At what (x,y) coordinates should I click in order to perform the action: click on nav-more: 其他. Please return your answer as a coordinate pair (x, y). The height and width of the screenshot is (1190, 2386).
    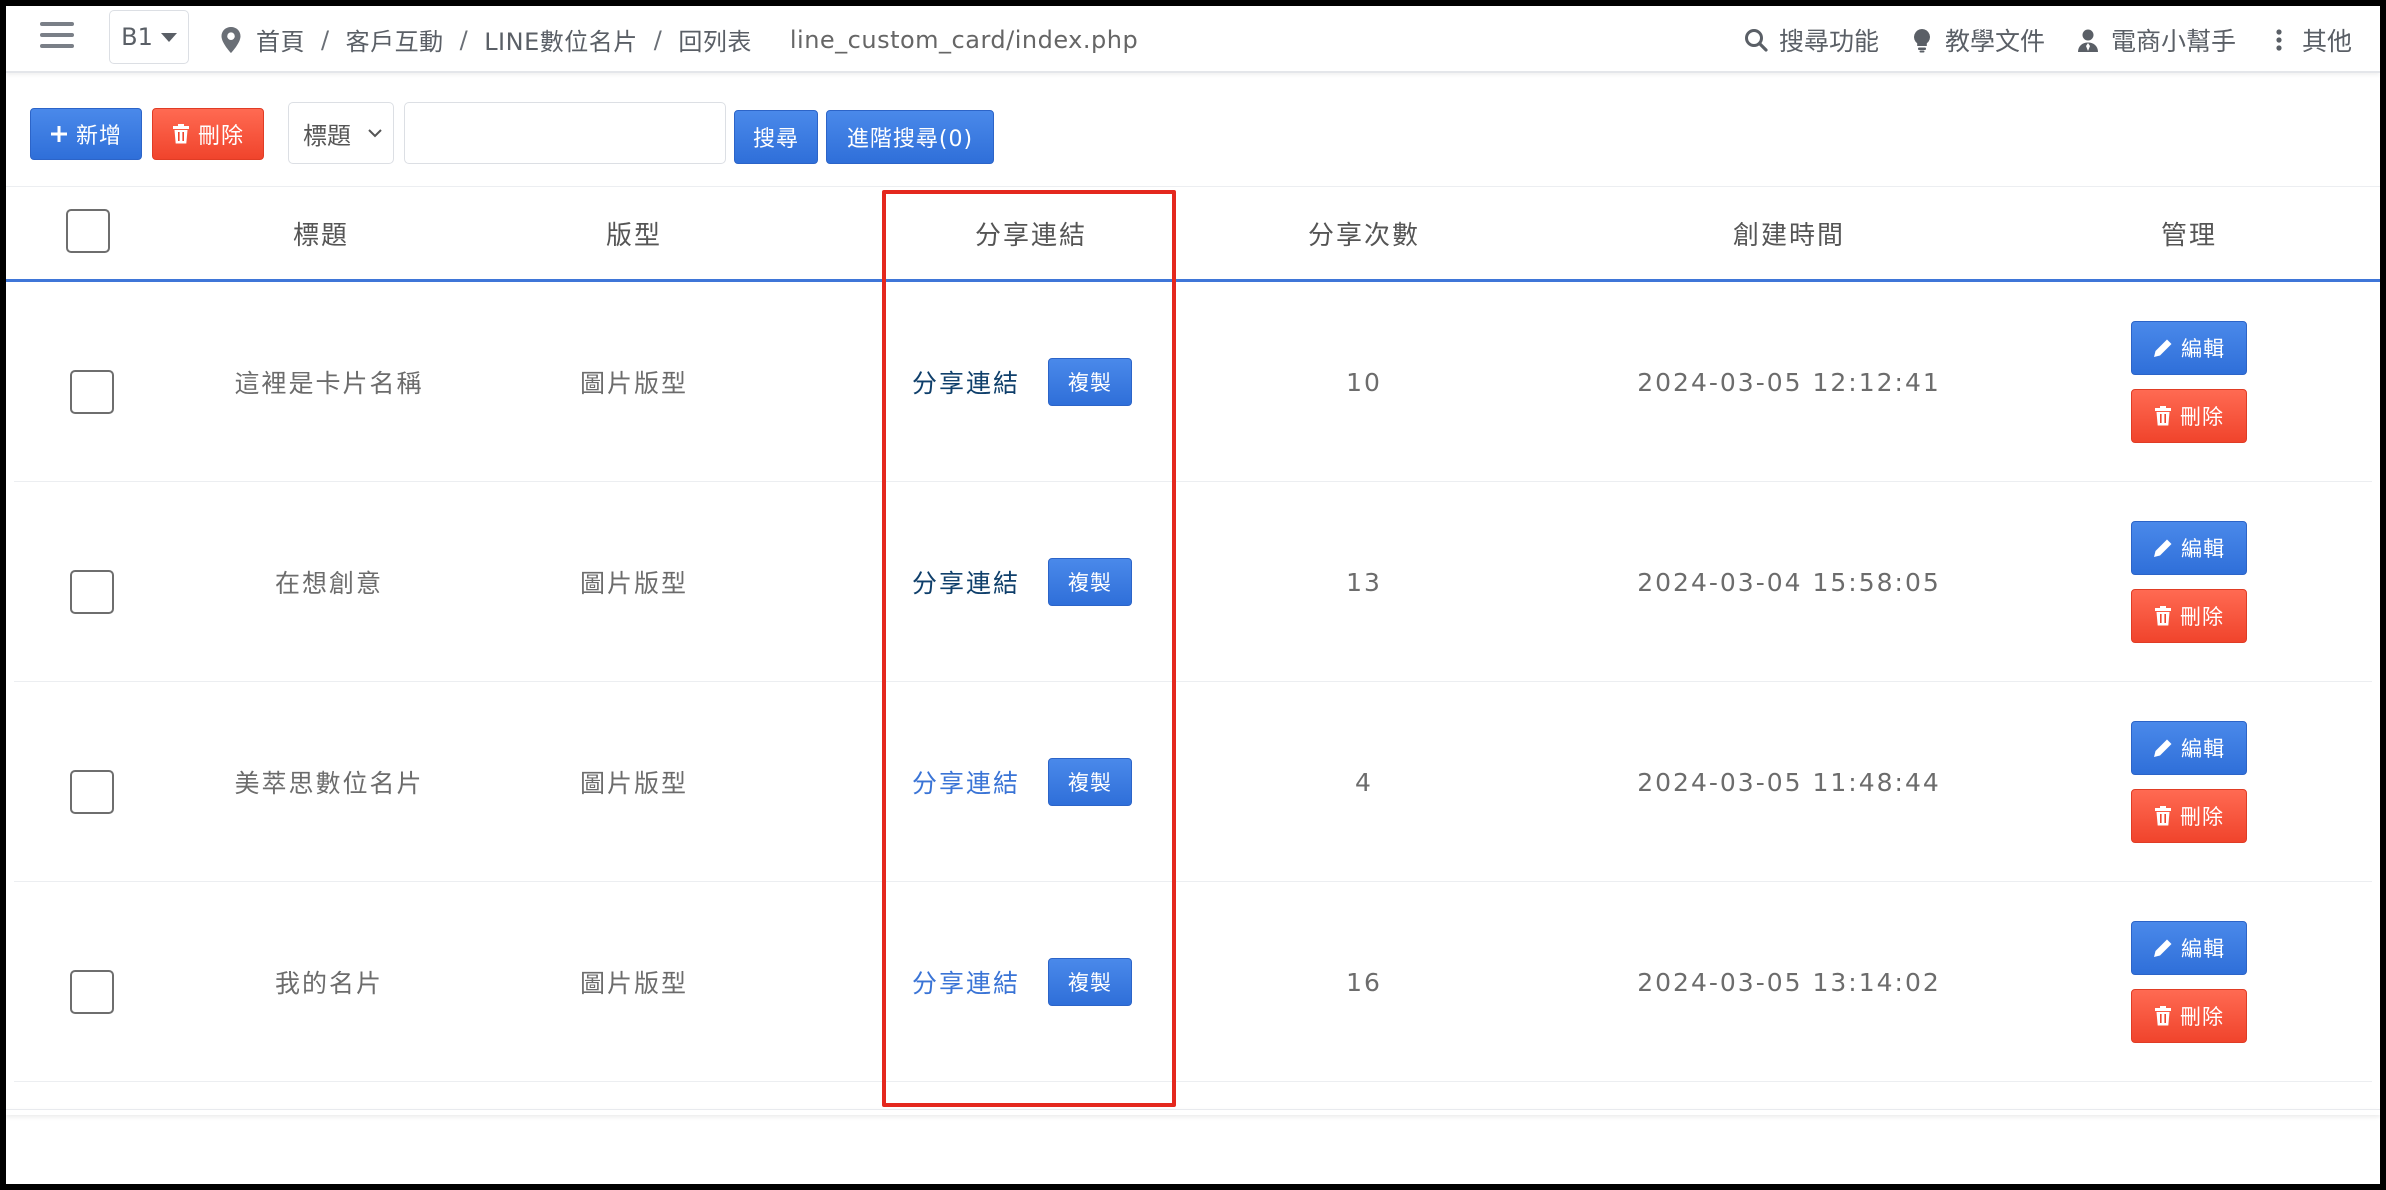
    Looking at the image, I should click on (2309, 40).